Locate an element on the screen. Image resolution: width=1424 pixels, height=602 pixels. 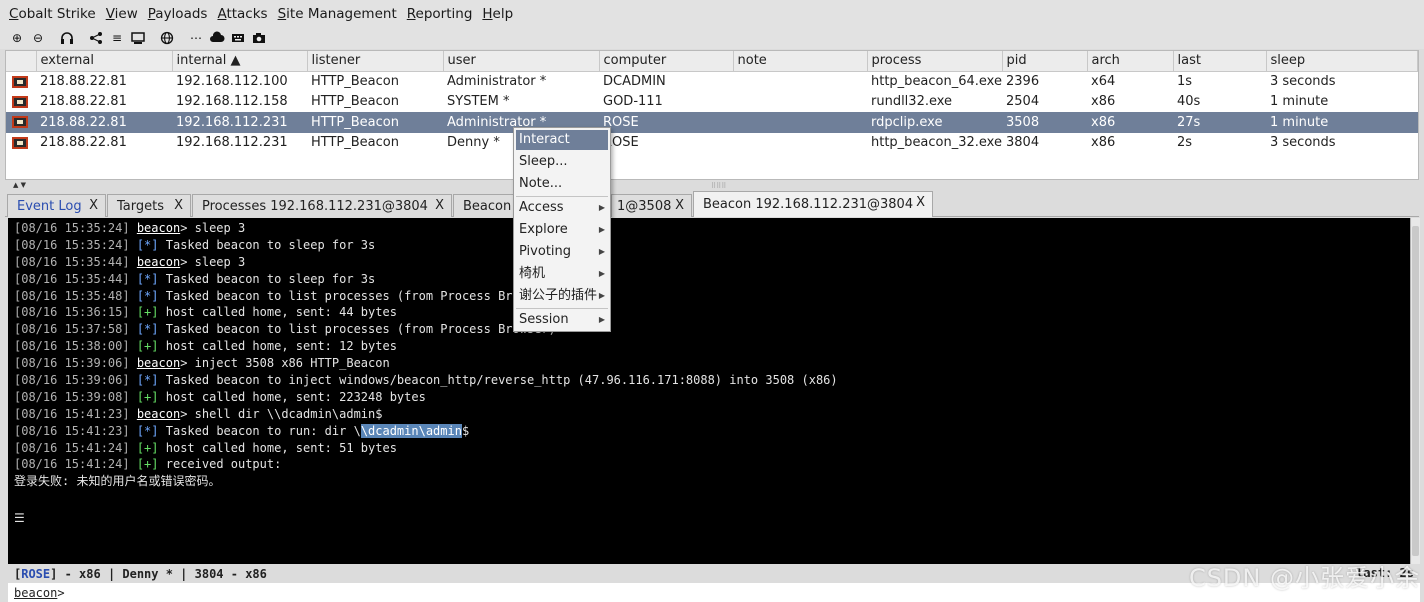
console-scrollbar is located at coordinates (1415, 391).